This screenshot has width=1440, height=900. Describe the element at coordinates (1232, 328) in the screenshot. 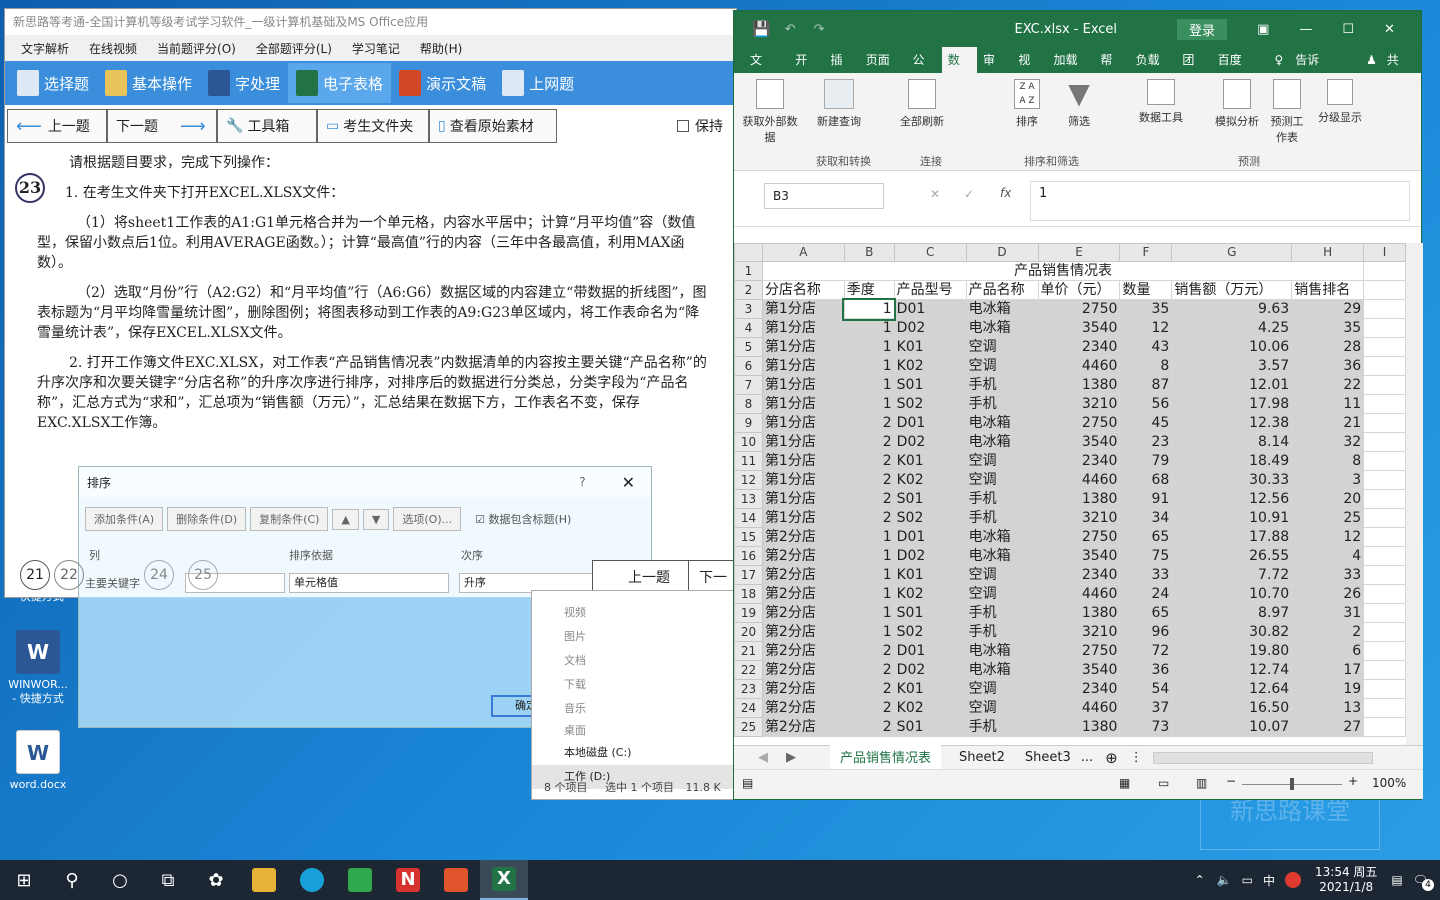

I see `cell: 4.25` at that location.